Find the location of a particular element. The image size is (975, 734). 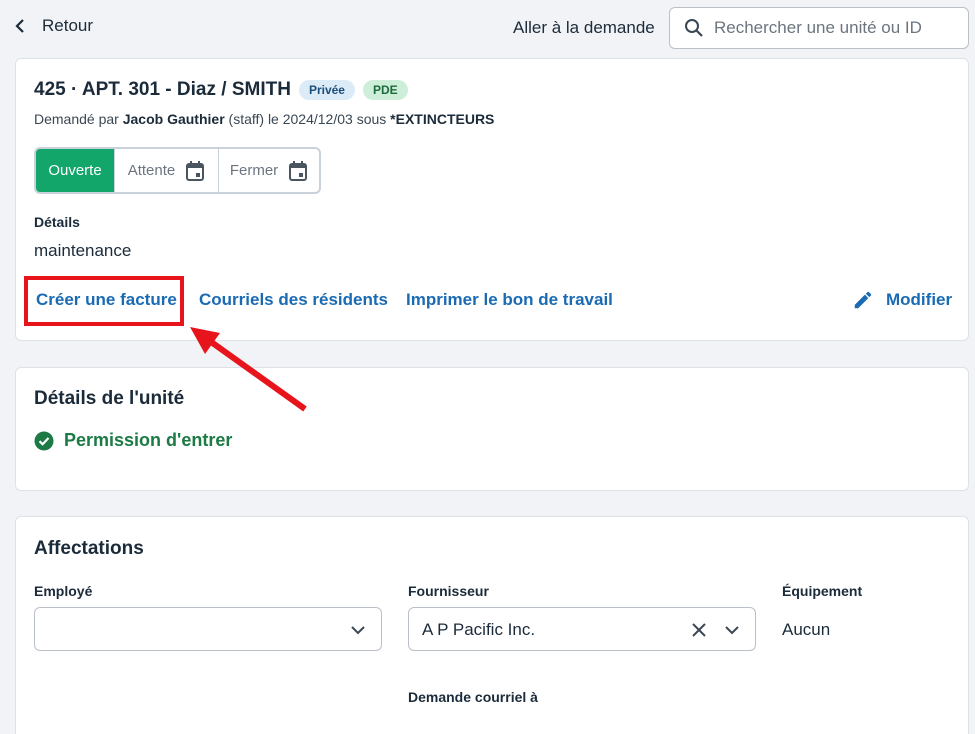

back-button: Retour is located at coordinates (52, 26).